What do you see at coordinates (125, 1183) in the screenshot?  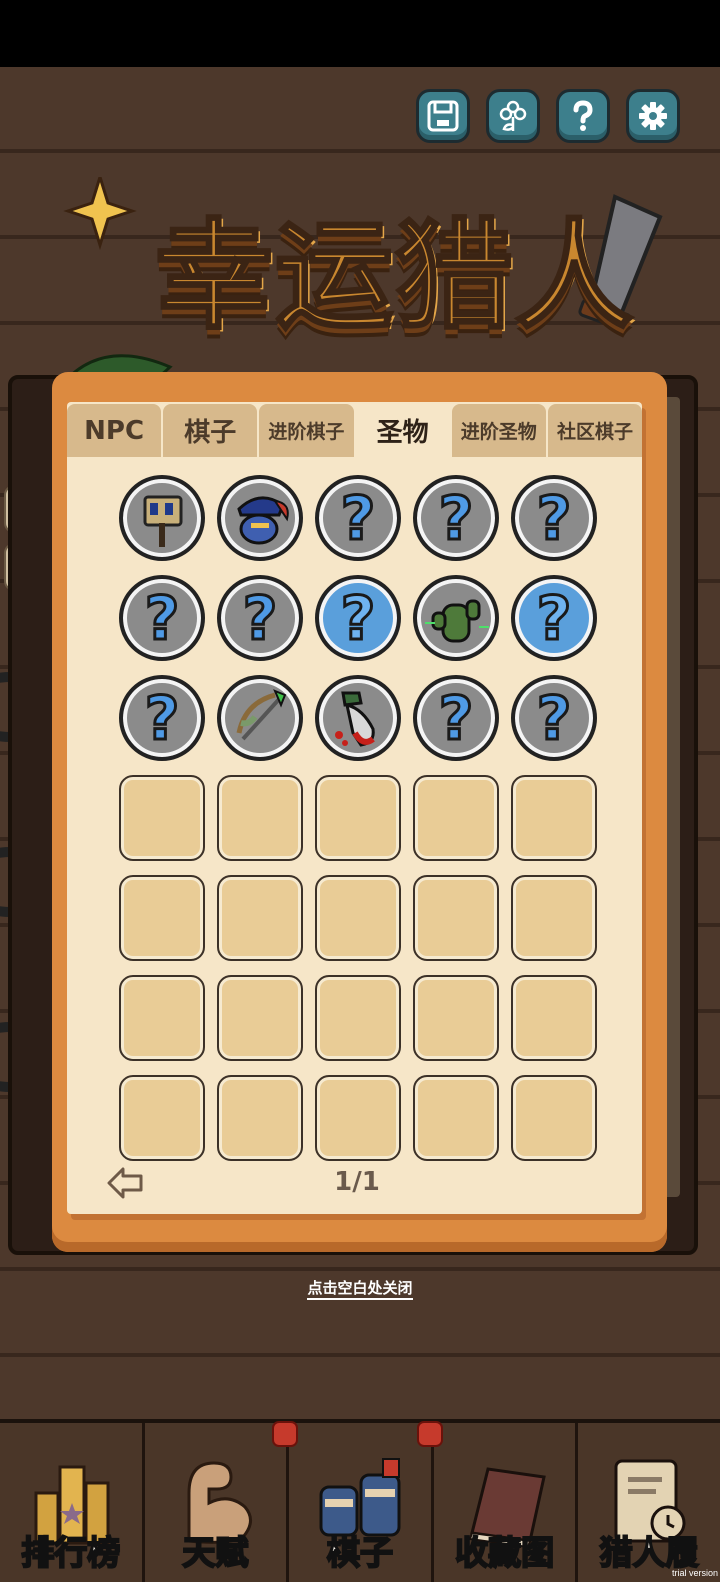 I see `prev-page-arrow-icon` at bounding box center [125, 1183].